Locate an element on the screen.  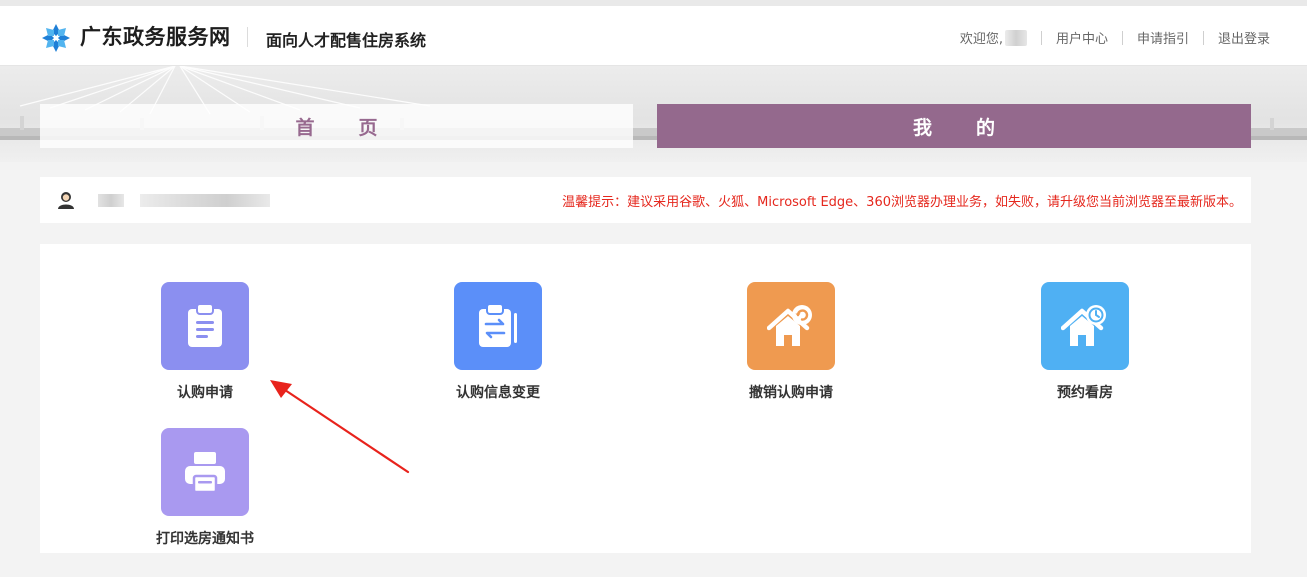
book-viewing-label: 预约看房 is located at coordinates (1085, 393).